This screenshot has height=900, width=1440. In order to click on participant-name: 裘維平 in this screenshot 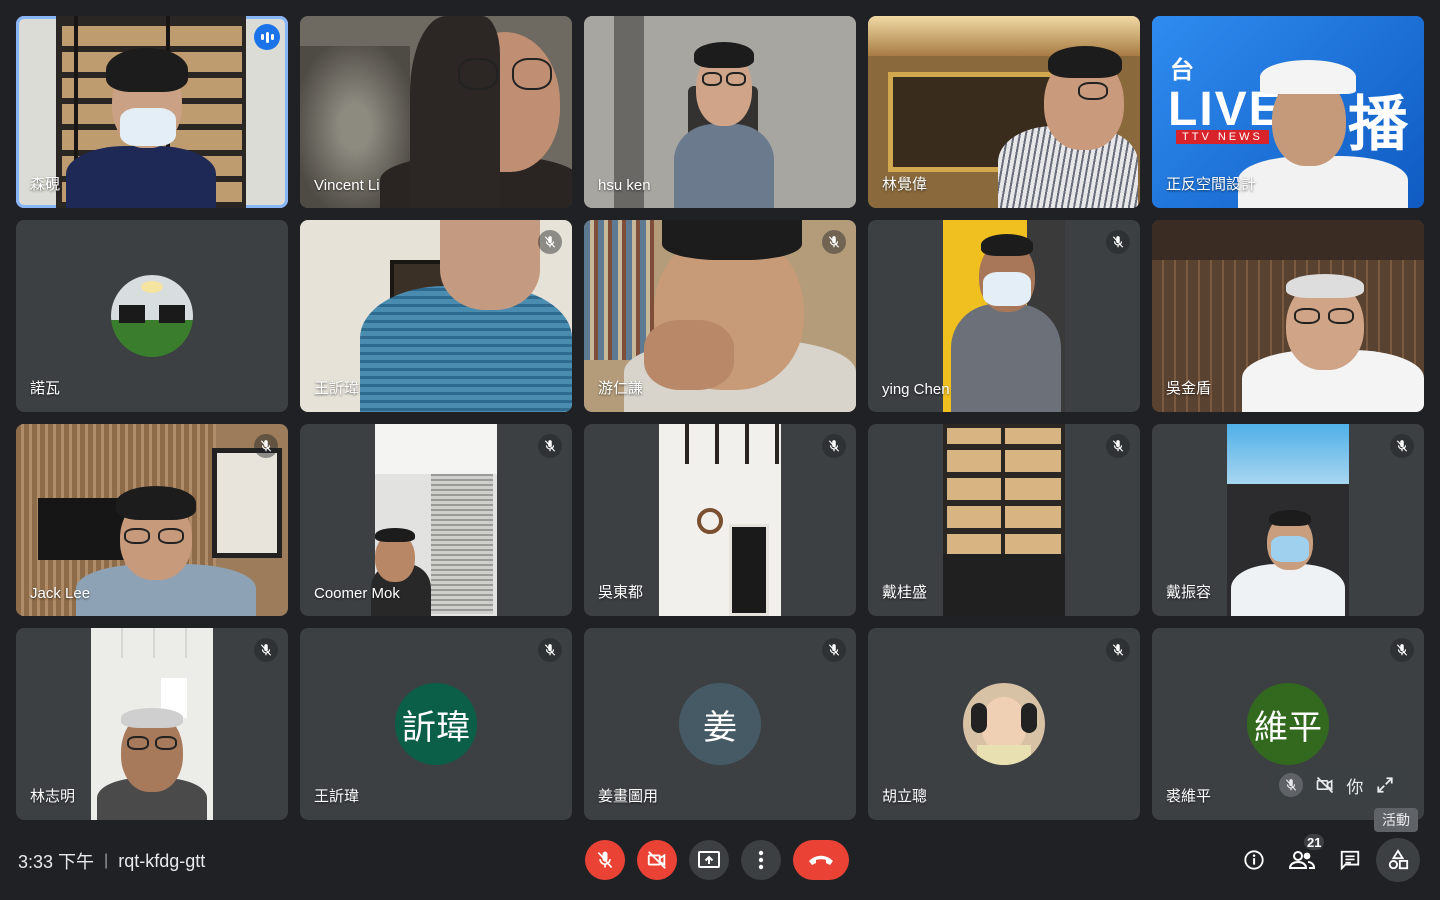, I will do `click(1189, 796)`.